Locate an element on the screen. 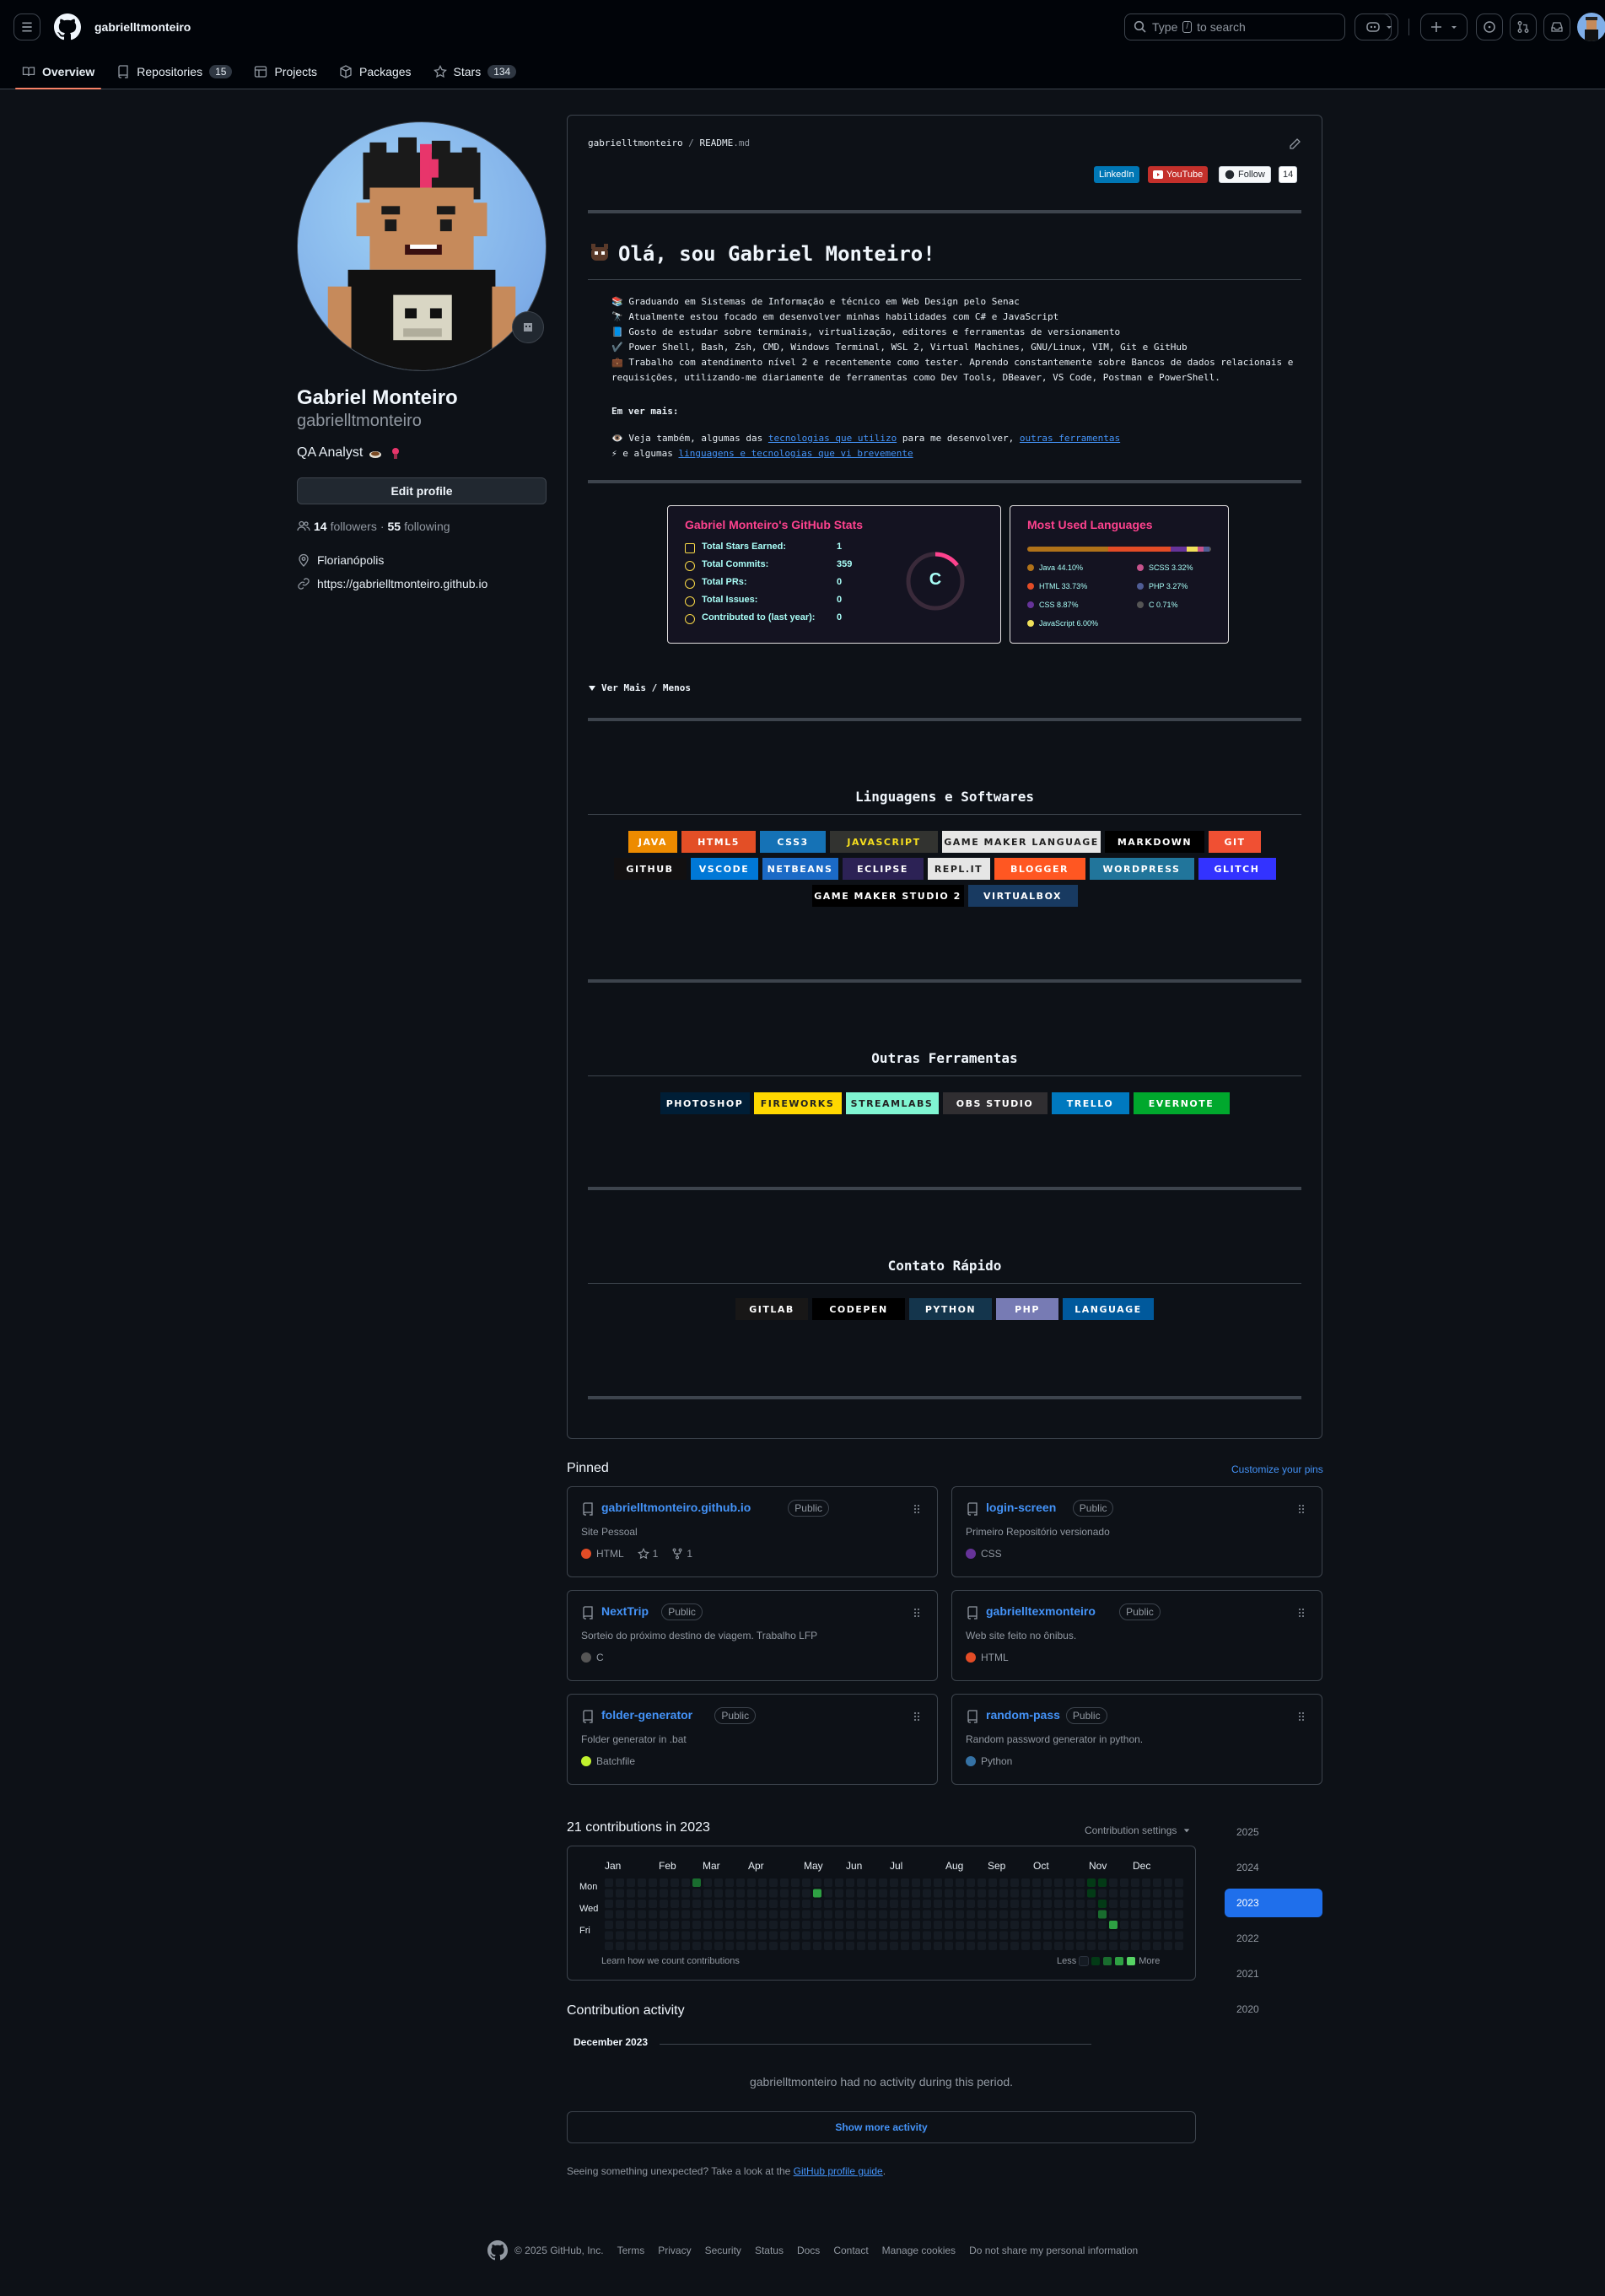 Image resolution: width=1605 pixels, height=2296 pixels. tech-badge-wordpress: WORDPRESS is located at coordinates (1141, 869).